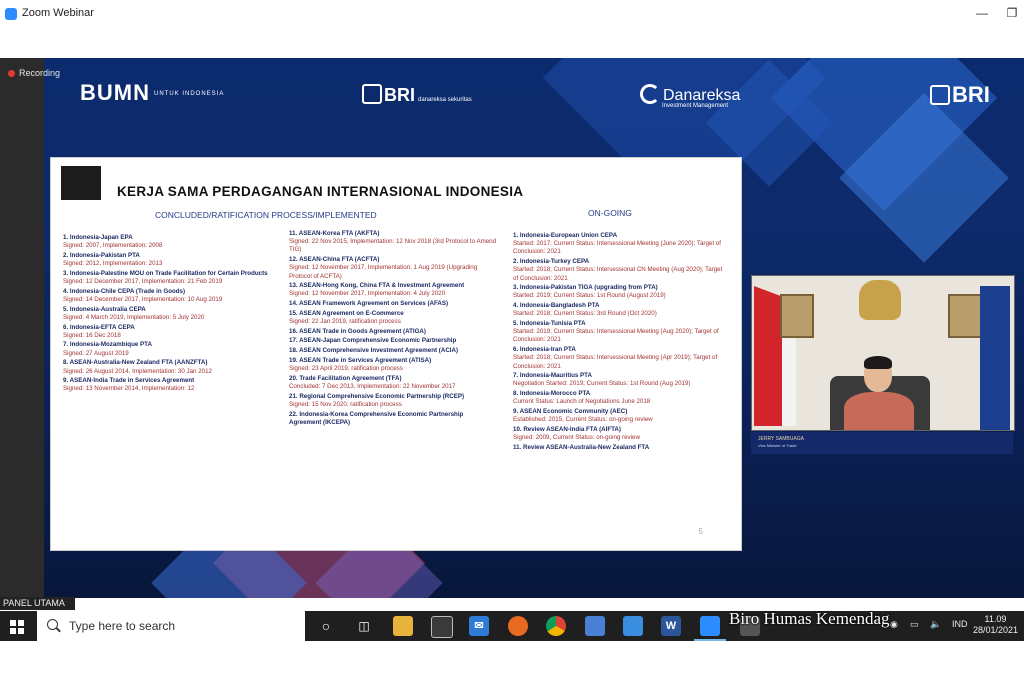  I want to click on speaker, so click(879, 393).